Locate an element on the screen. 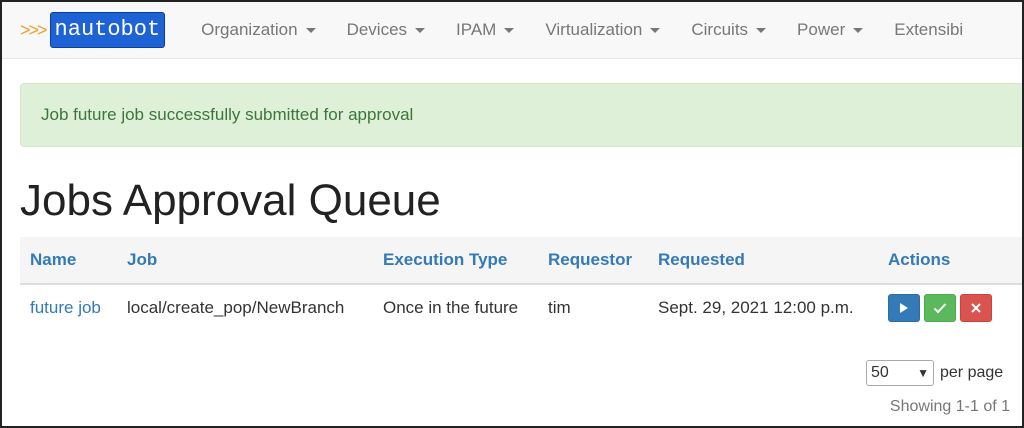 The image size is (1024, 428). cell-requested: Sept. 29, 2021 12:00 p.m. is located at coordinates (756, 307).